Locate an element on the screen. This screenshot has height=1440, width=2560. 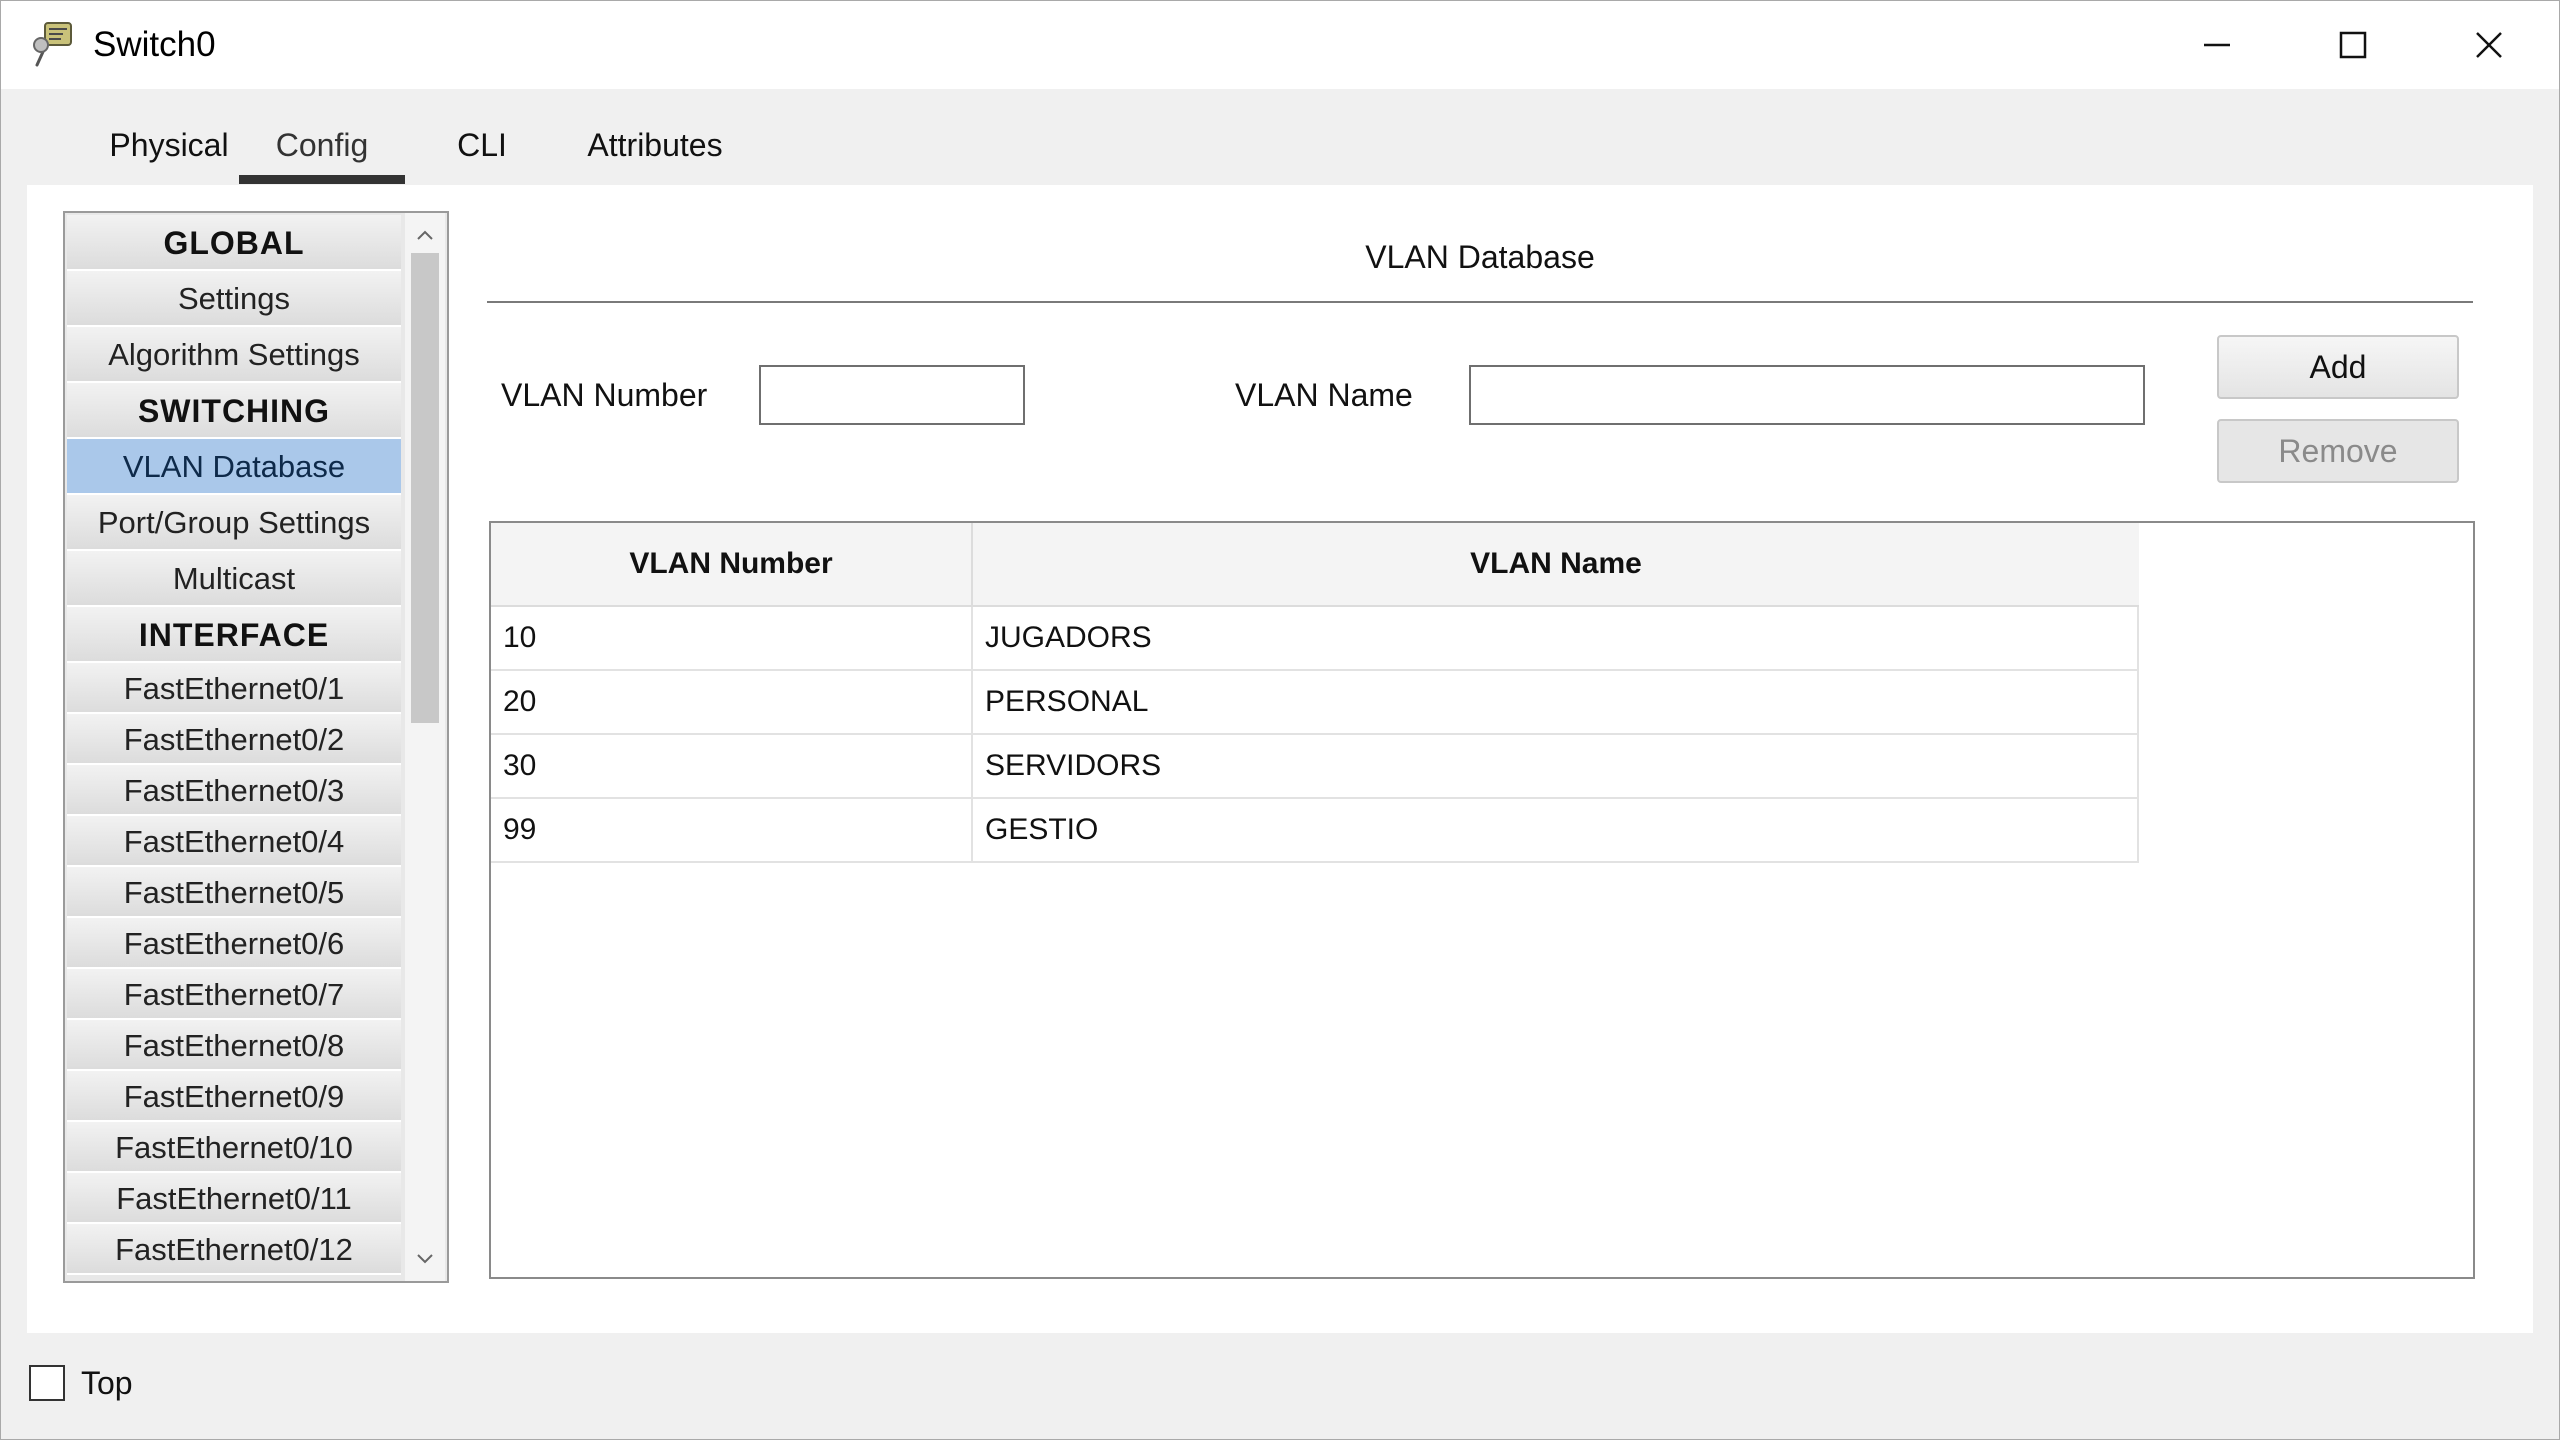
scroll-down-button is located at coordinates (425, 1259).